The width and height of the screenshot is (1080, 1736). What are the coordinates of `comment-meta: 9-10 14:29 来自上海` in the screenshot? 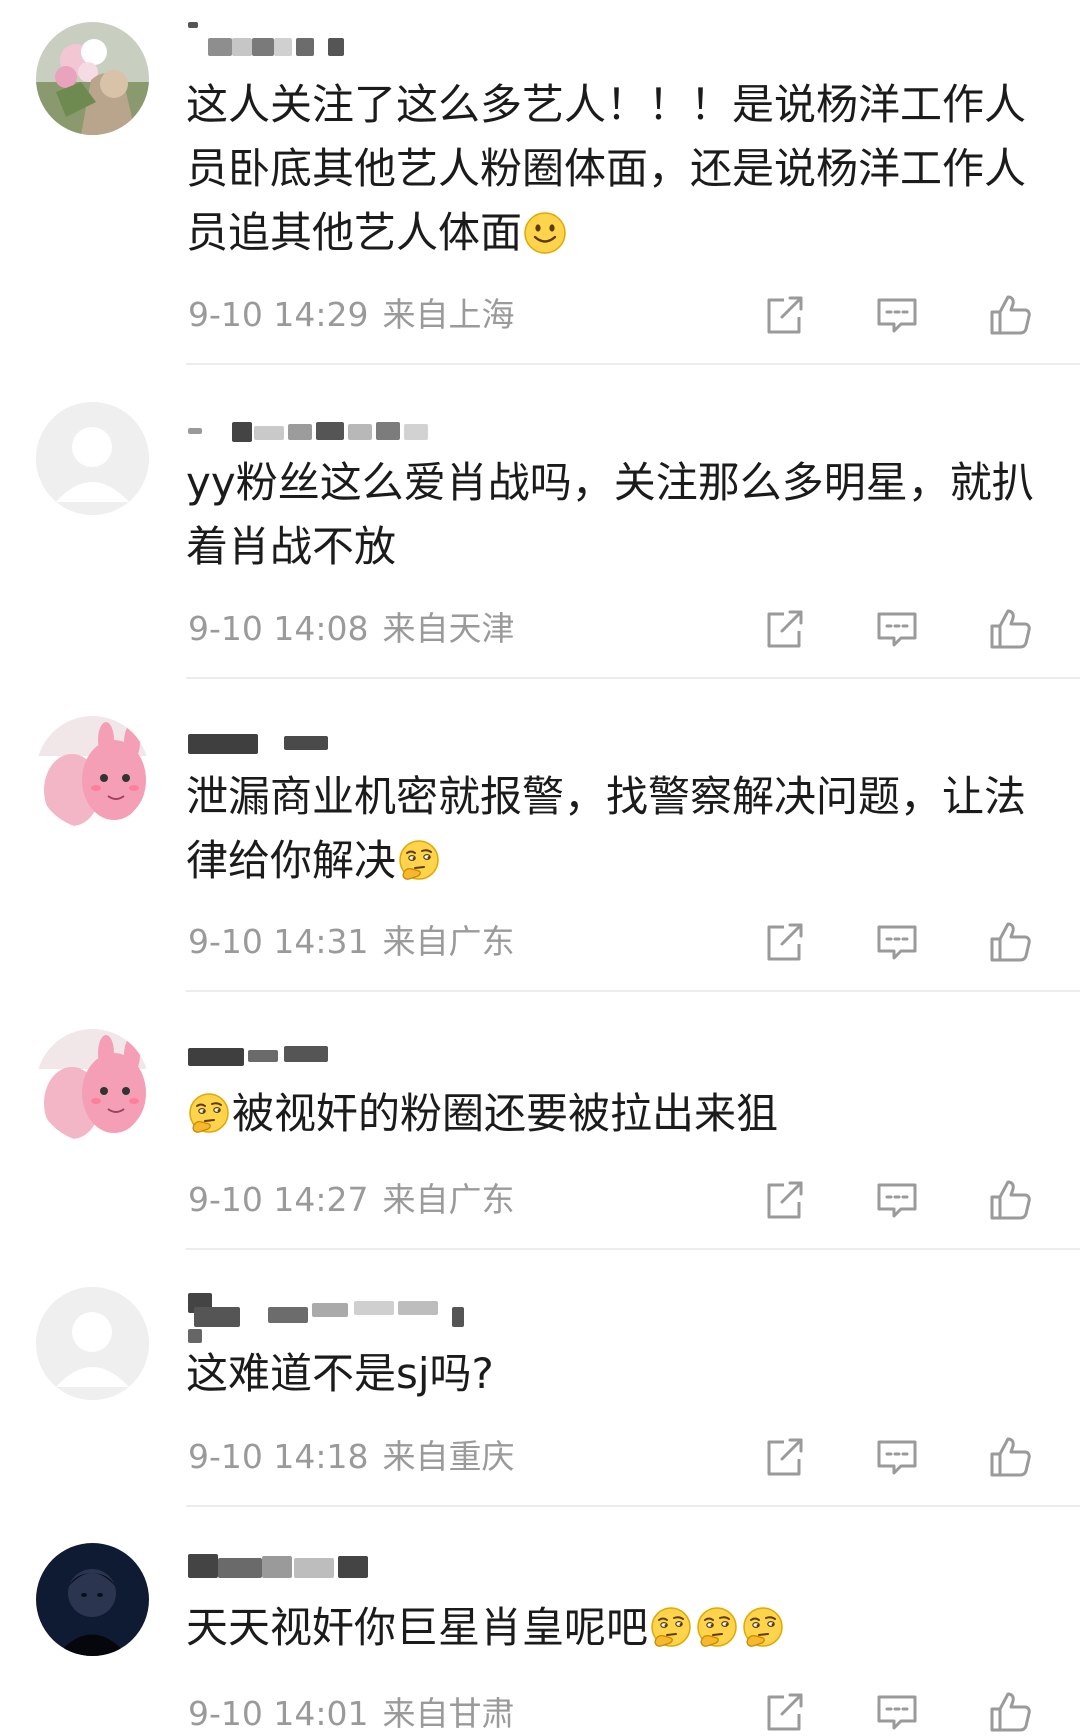 It's located at (351, 315).